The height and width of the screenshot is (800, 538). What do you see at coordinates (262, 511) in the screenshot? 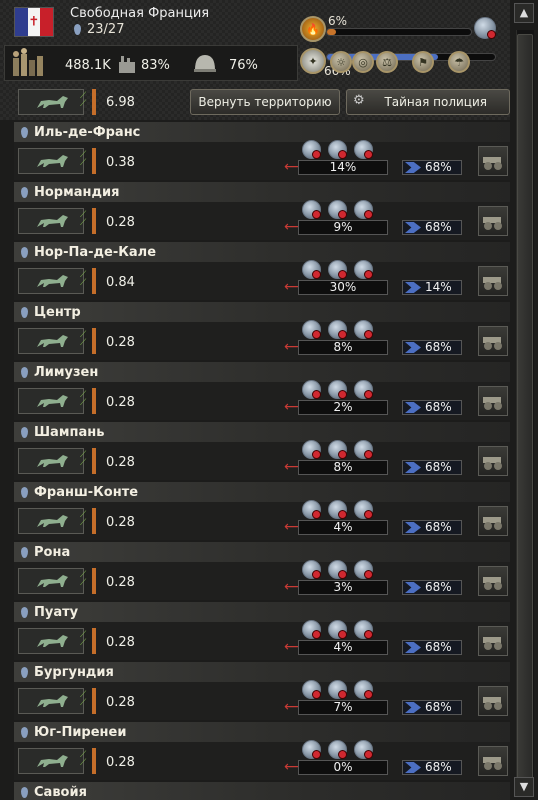
I see `state-row: Франш-Конте ⟋ ⟋ 0.28 ⟷ 4% 68%` at bounding box center [262, 511].